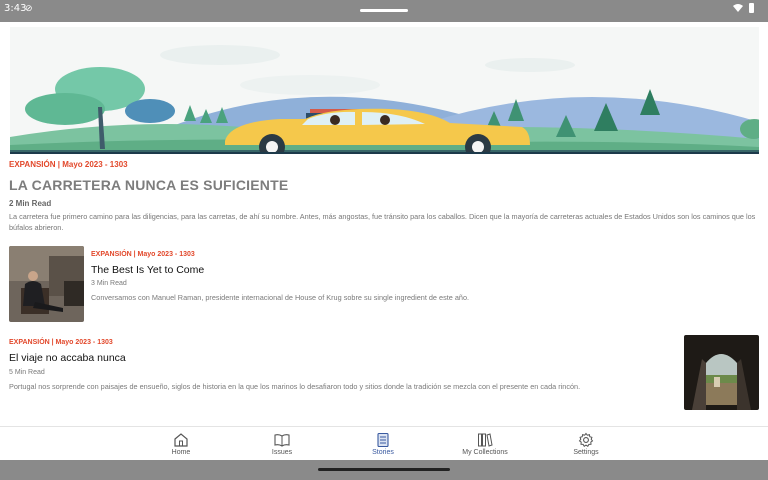 The image size is (768, 480). Describe the element at coordinates (586, 440) in the screenshot. I see `gear-icon` at that location.